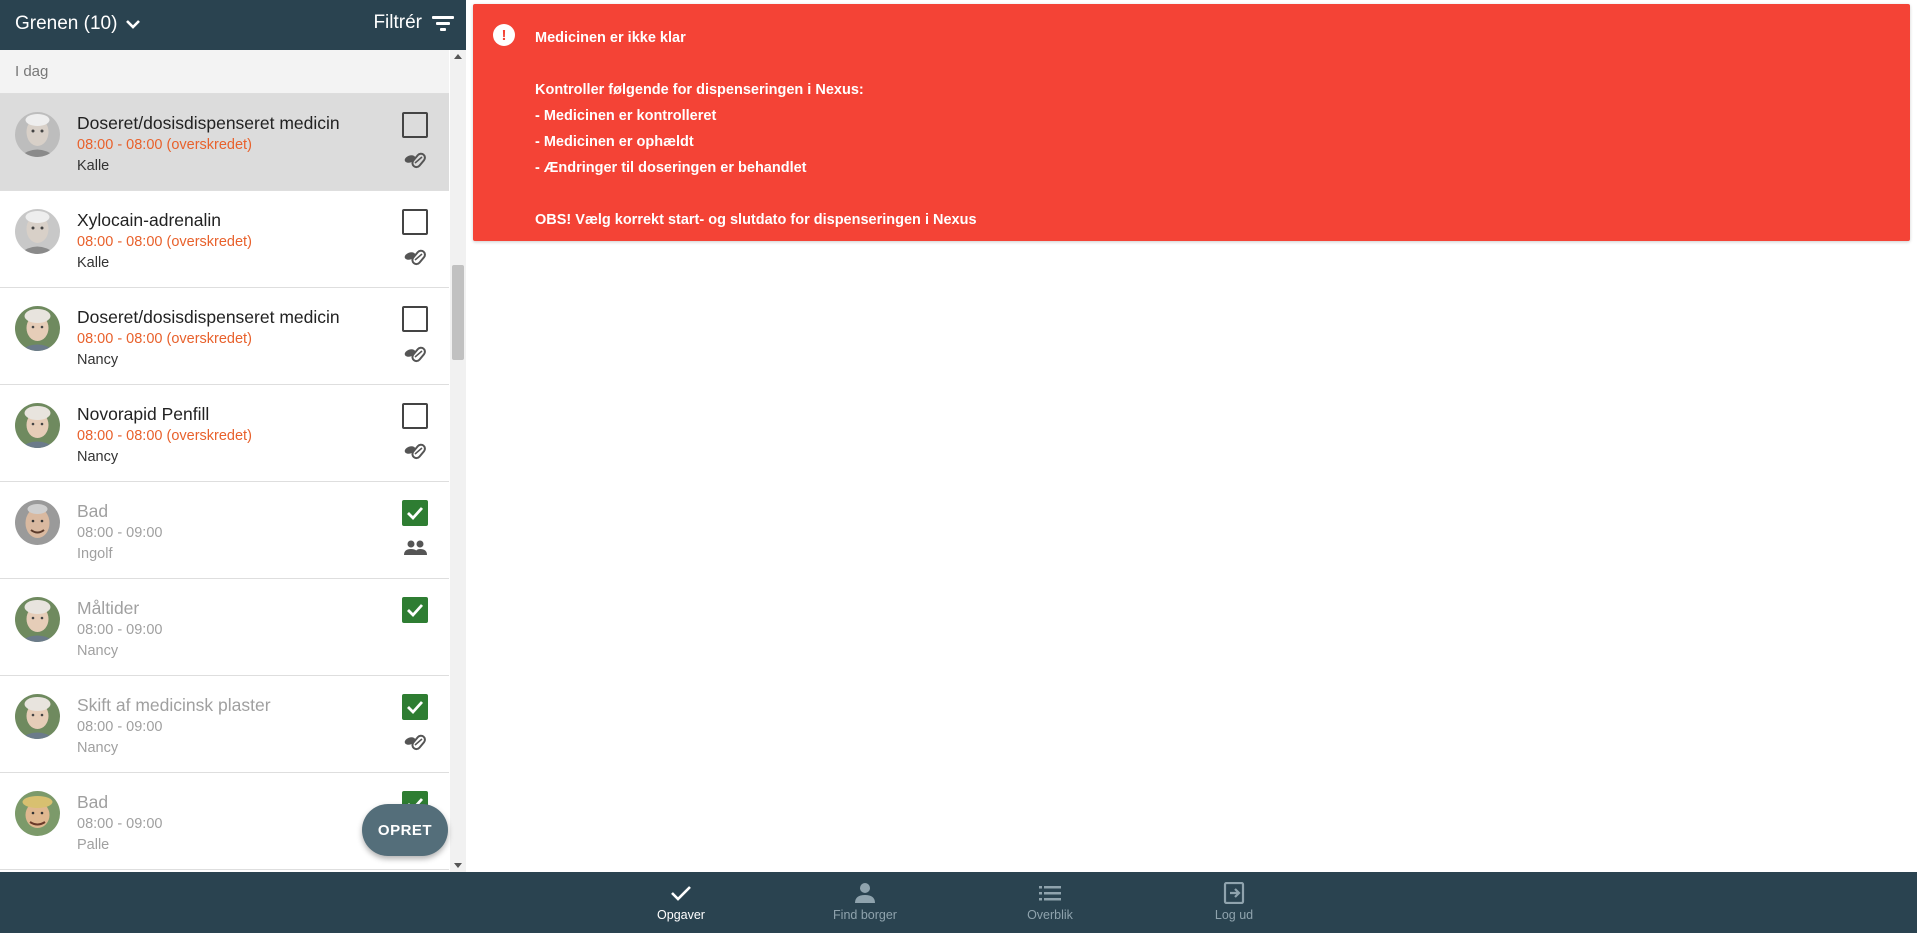 This screenshot has width=1917, height=933. Describe the element at coordinates (143, 414) in the screenshot. I see `task-title: Novorapid Penfill` at that location.